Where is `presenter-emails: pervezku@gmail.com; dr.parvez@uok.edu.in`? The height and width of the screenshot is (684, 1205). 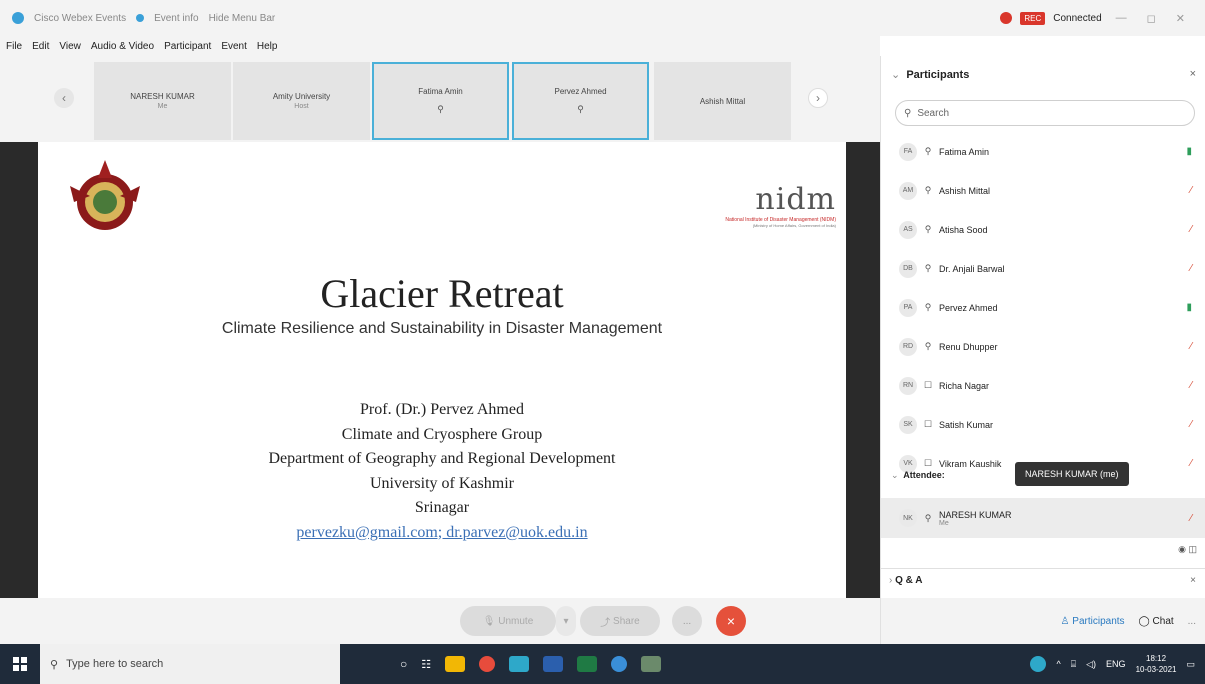 presenter-emails: pervezku@gmail.com; dr.parvez@uok.edu.in is located at coordinates (442, 533).